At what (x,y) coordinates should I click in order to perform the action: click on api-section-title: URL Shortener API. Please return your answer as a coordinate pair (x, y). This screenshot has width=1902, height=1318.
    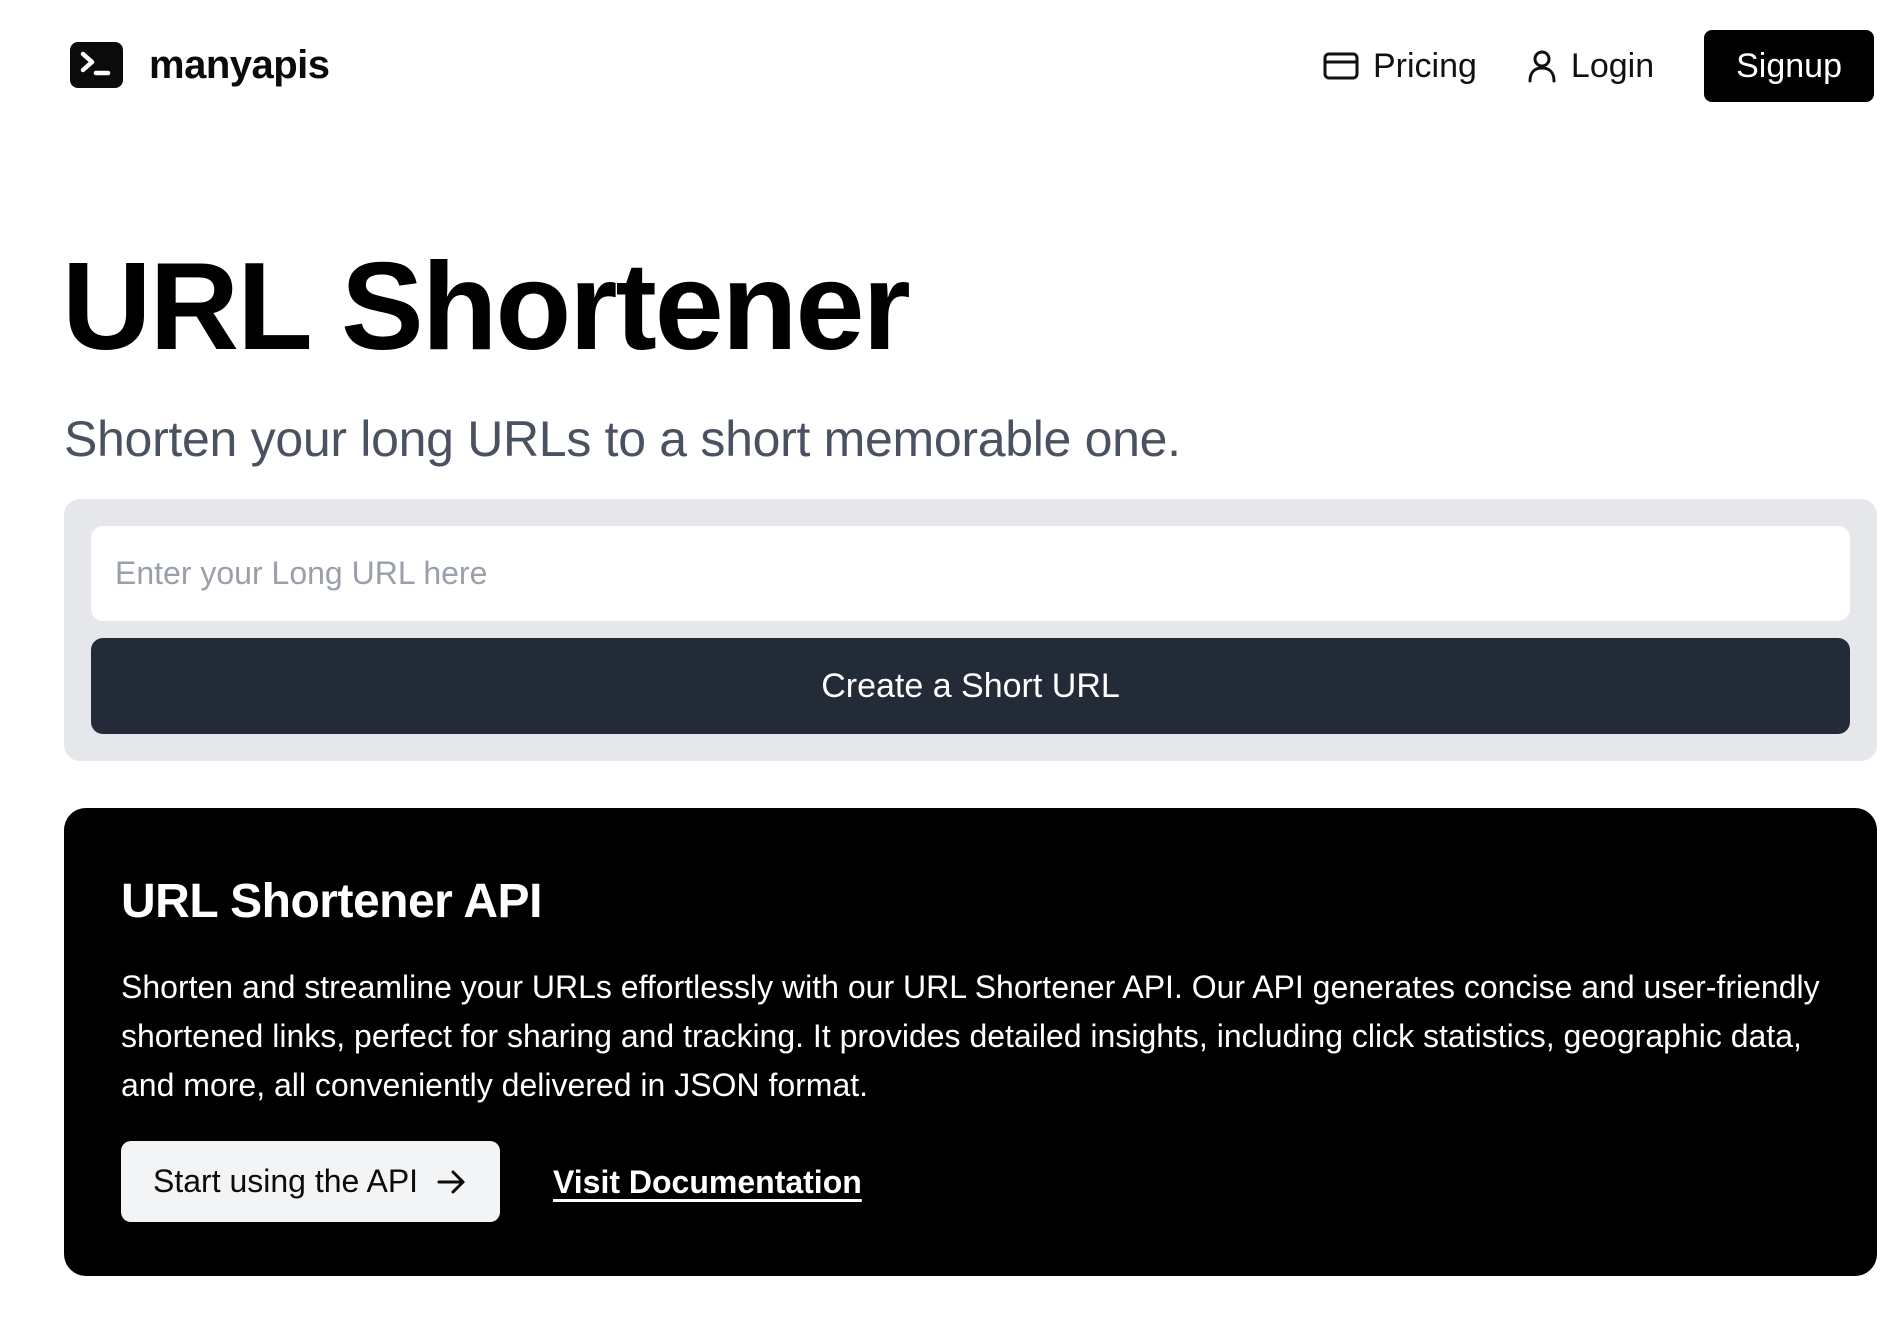
    Looking at the image, I should click on (331, 901).